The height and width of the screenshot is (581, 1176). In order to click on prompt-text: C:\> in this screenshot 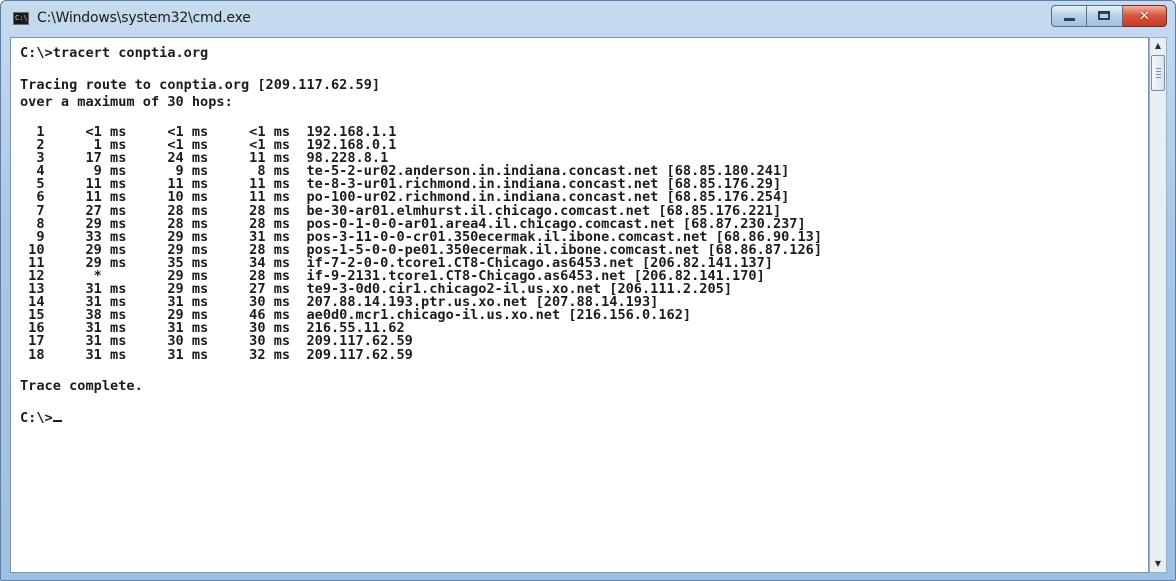, I will do `click(36, 418)`.